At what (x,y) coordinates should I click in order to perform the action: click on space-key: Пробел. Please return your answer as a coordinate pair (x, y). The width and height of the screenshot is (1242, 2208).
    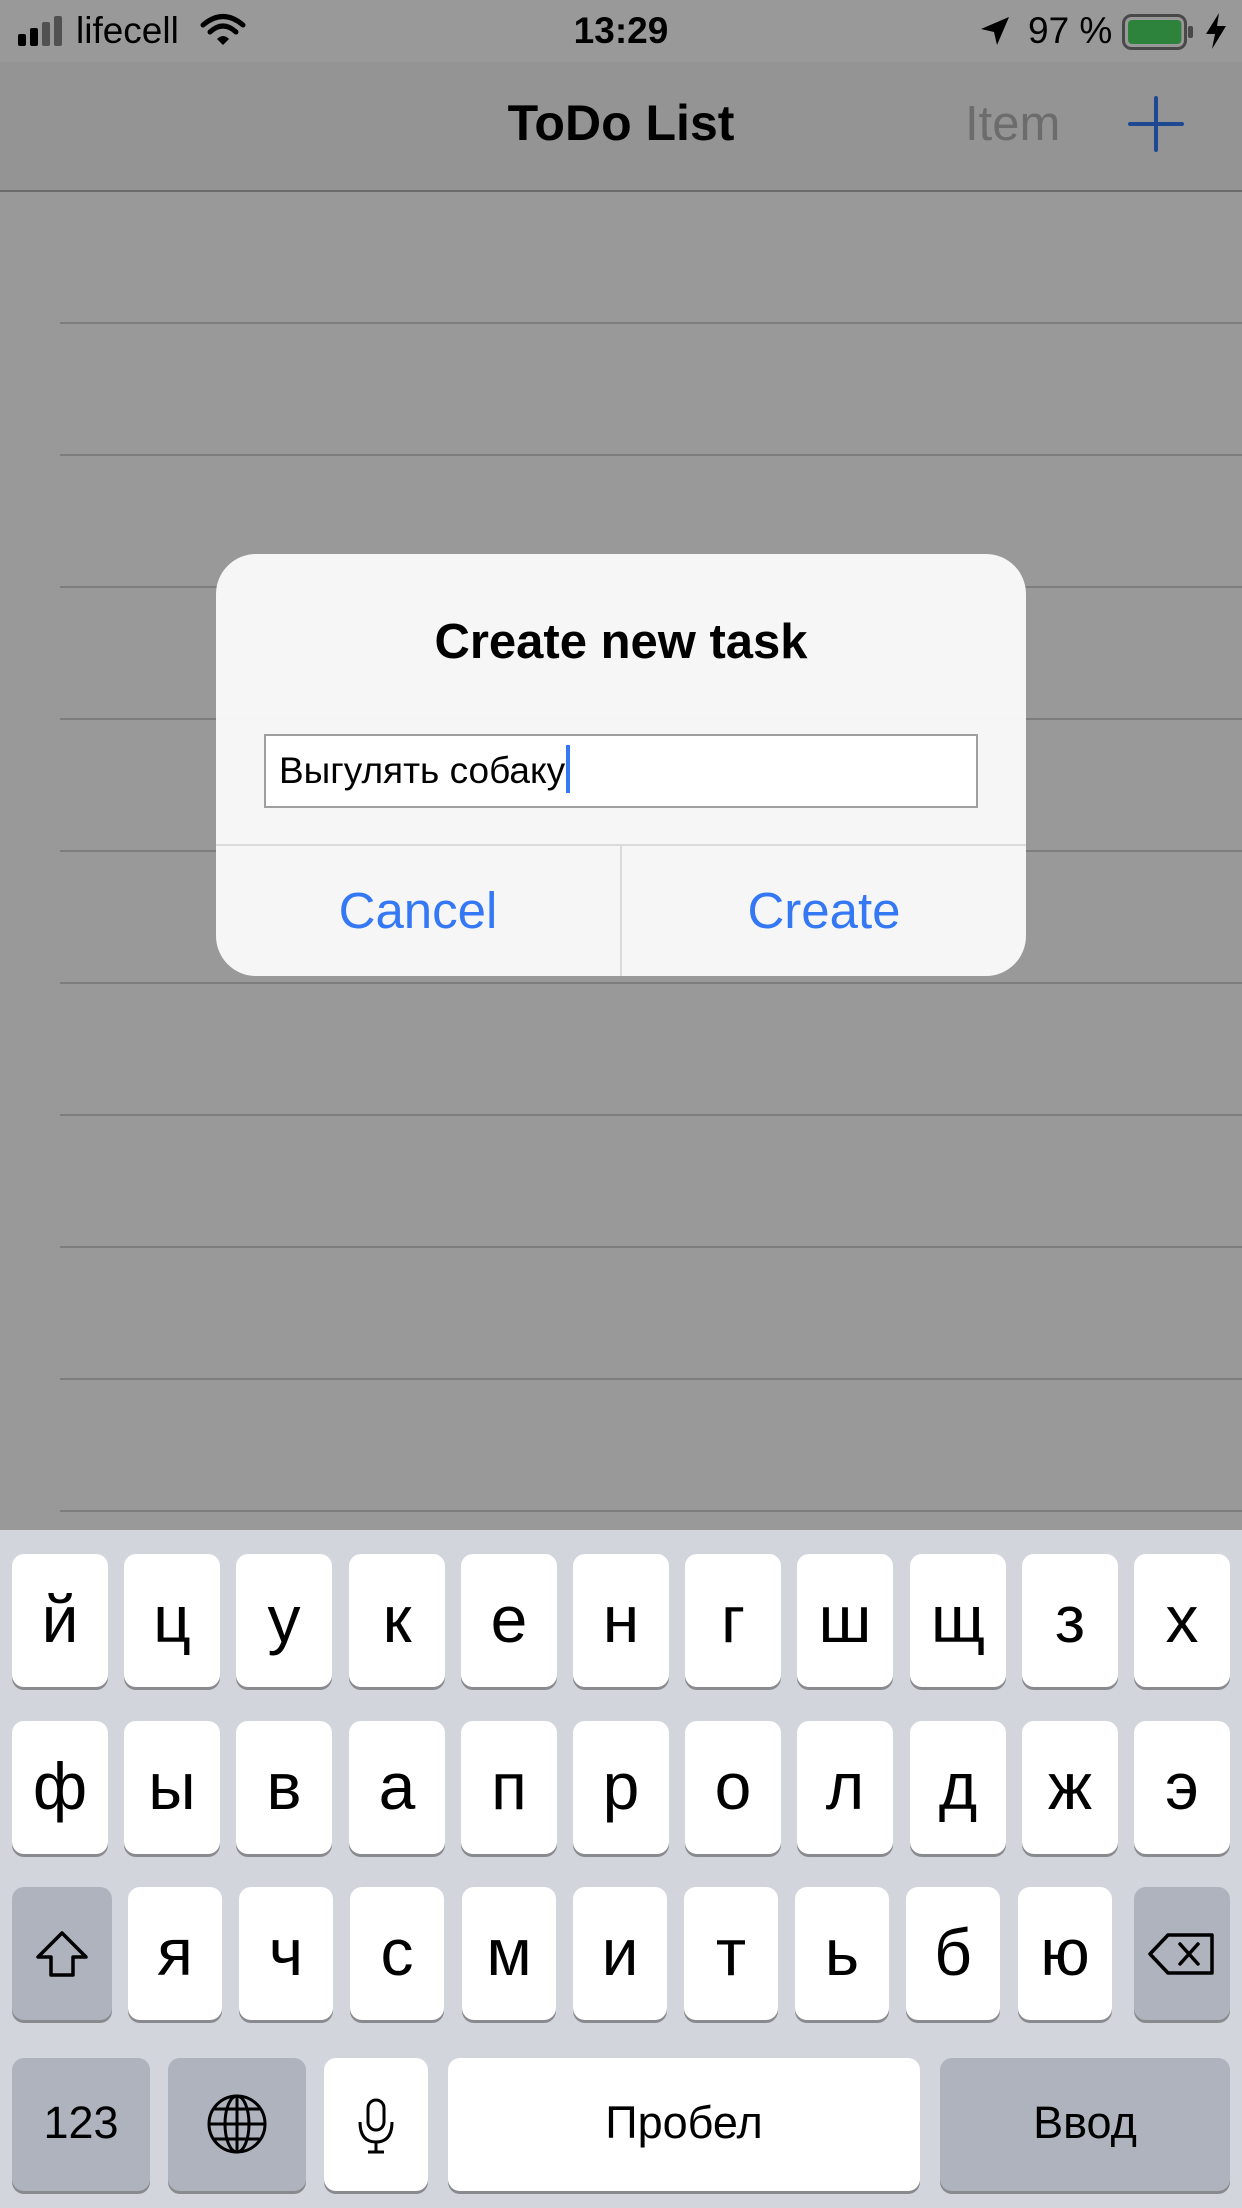
    Looking at the image, I should click on (684, 2124).